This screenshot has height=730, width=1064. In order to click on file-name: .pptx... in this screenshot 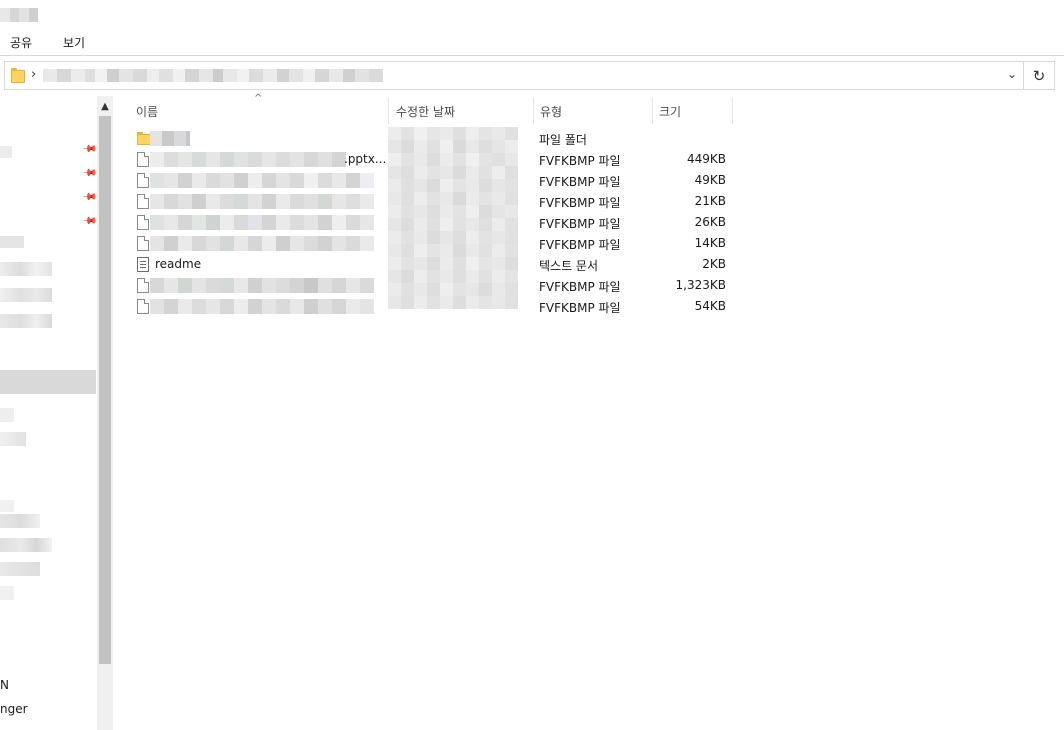, I will do `click(365, 159)`.